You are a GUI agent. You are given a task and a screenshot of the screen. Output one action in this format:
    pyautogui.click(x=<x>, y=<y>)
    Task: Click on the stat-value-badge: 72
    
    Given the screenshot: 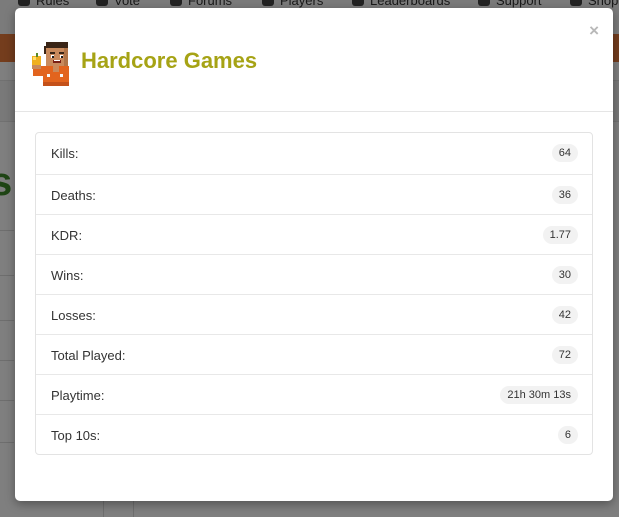 What is the action you would take?
    pyautogui.click(x=564, y=355)
    